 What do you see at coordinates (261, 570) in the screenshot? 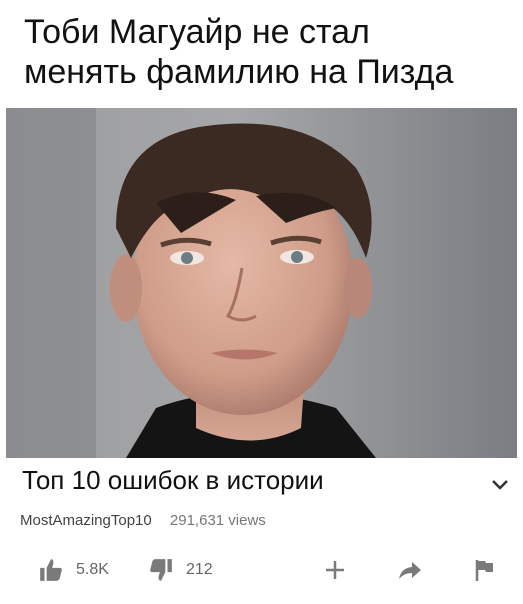
I see `action-bar: 5.8K 212` at bounding box center [261, 570].